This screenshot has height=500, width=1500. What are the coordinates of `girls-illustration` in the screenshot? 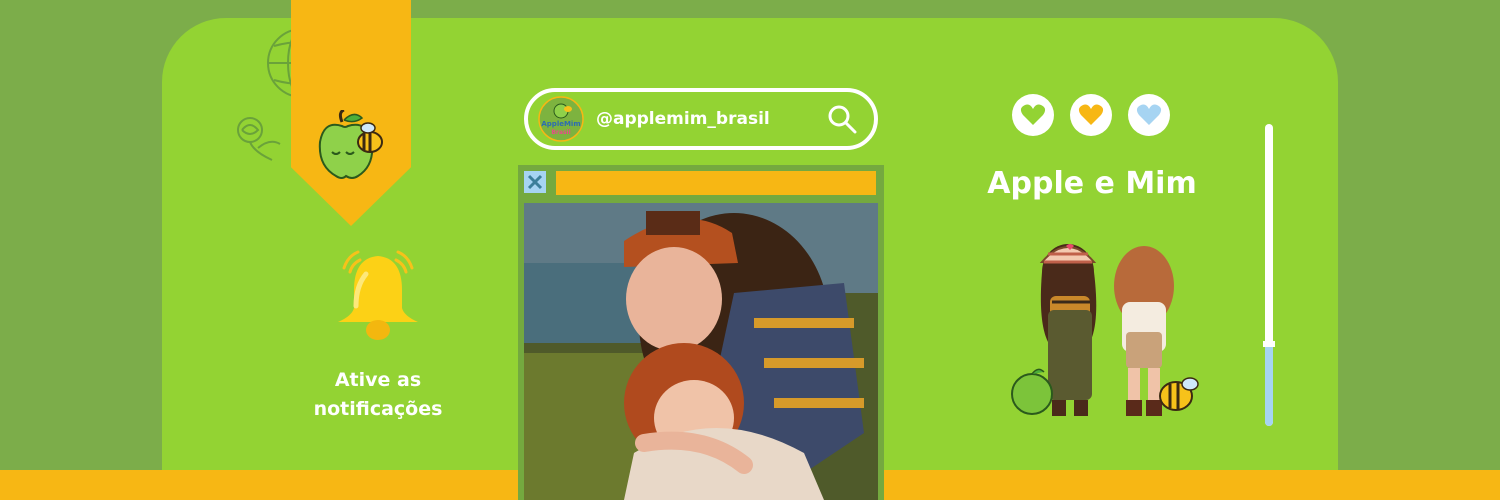 It's located at (1105, 330).